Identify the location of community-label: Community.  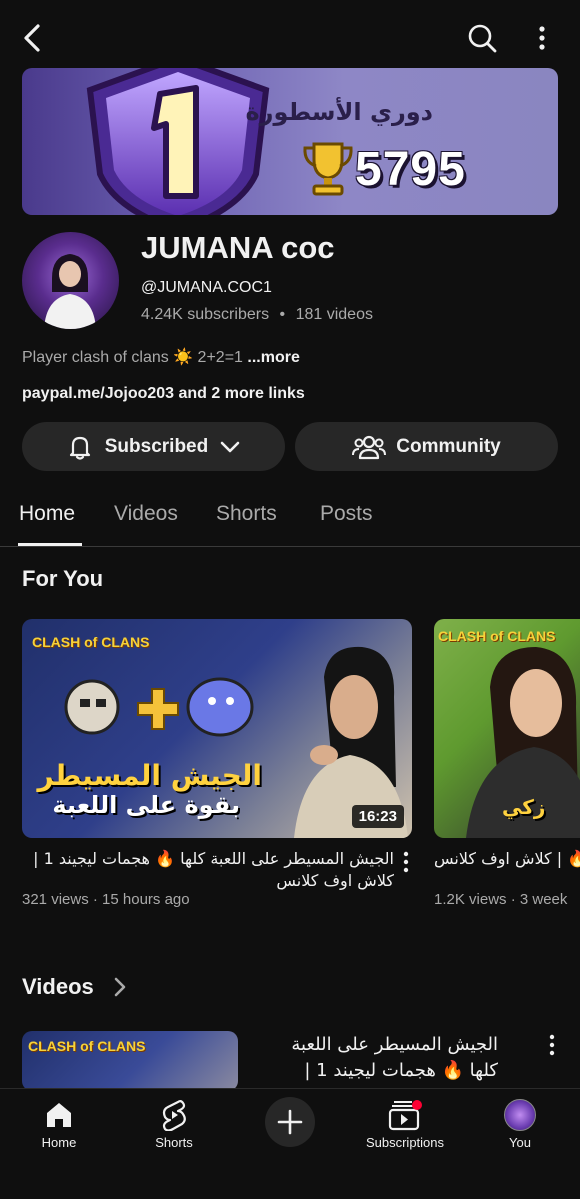
(448, 446).